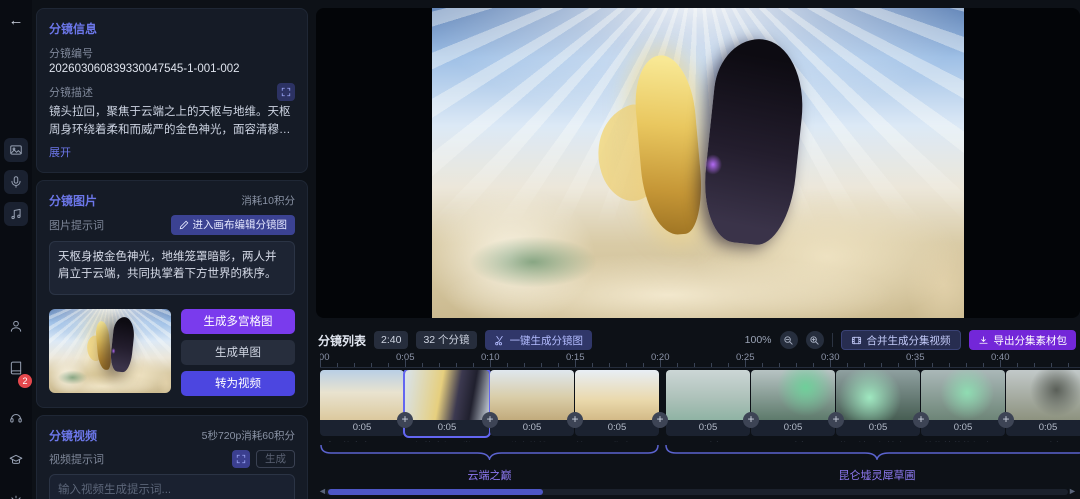 This screenshot has height=499, width=1080. Describe the element at coordinates (172, 486) in the screenshot. I see `video-prompt-input` at that location.